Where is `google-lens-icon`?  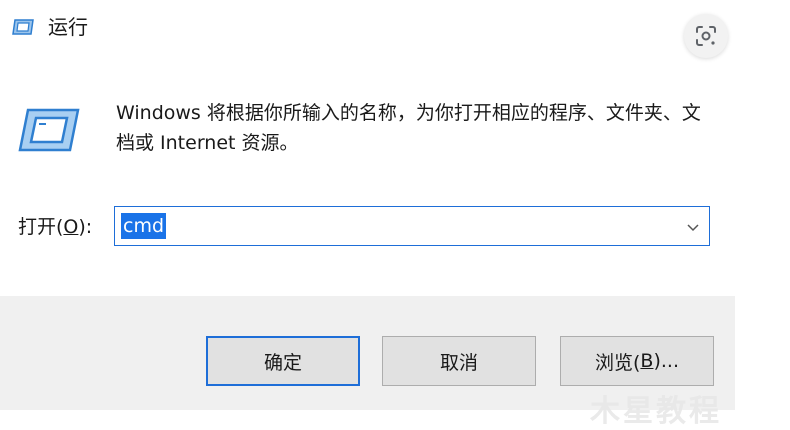
google-lens-icon is located at coordinates (706, 36).